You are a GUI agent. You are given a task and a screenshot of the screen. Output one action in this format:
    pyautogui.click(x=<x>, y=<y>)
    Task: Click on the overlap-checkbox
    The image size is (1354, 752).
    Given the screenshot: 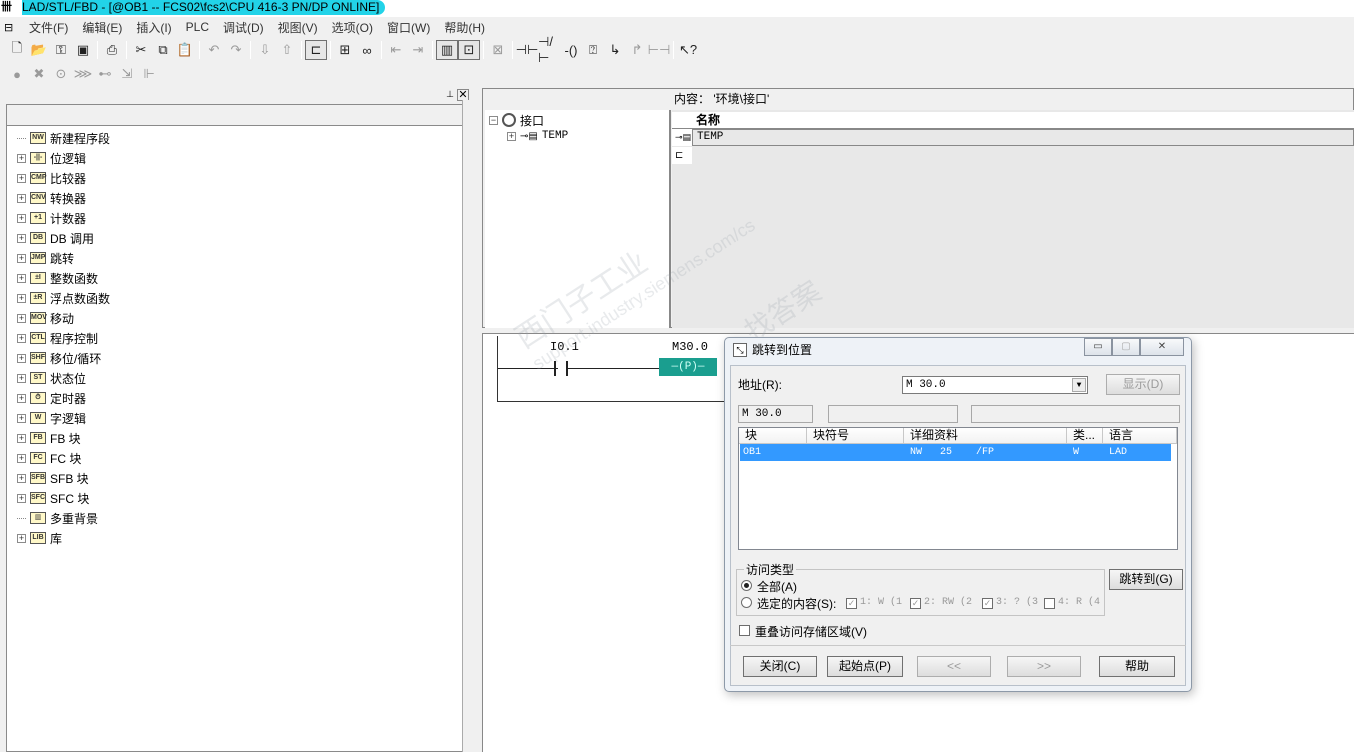 What is the action you would take?
    pyautogui.click(x=744, y=630)
    